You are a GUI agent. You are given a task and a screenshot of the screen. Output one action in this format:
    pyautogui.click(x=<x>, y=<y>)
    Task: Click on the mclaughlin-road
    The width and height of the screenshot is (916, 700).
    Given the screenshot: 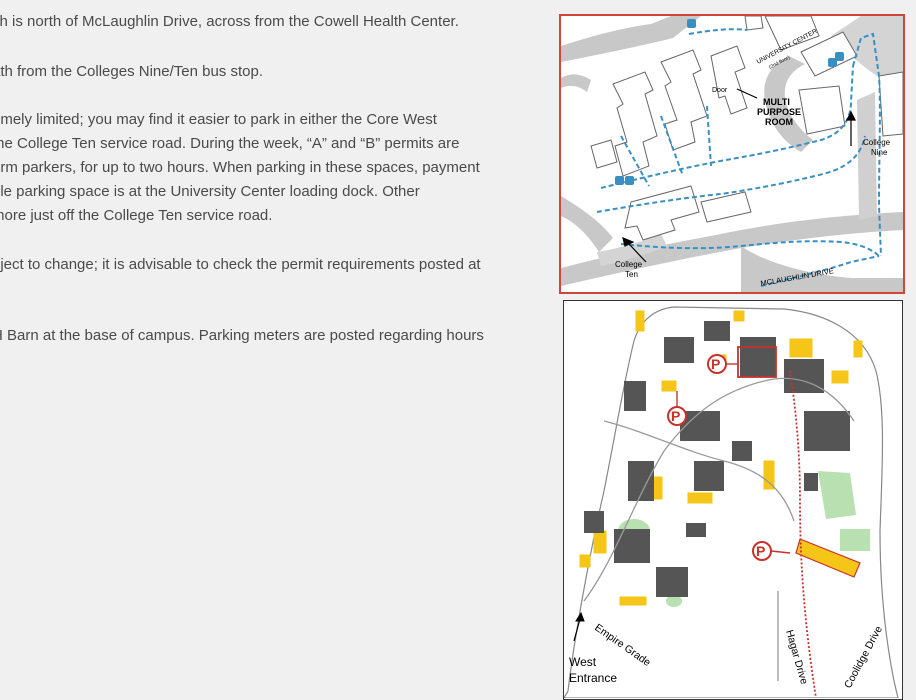 What is the action you would take?
    pyautogui.click(x=732, y=249)
    